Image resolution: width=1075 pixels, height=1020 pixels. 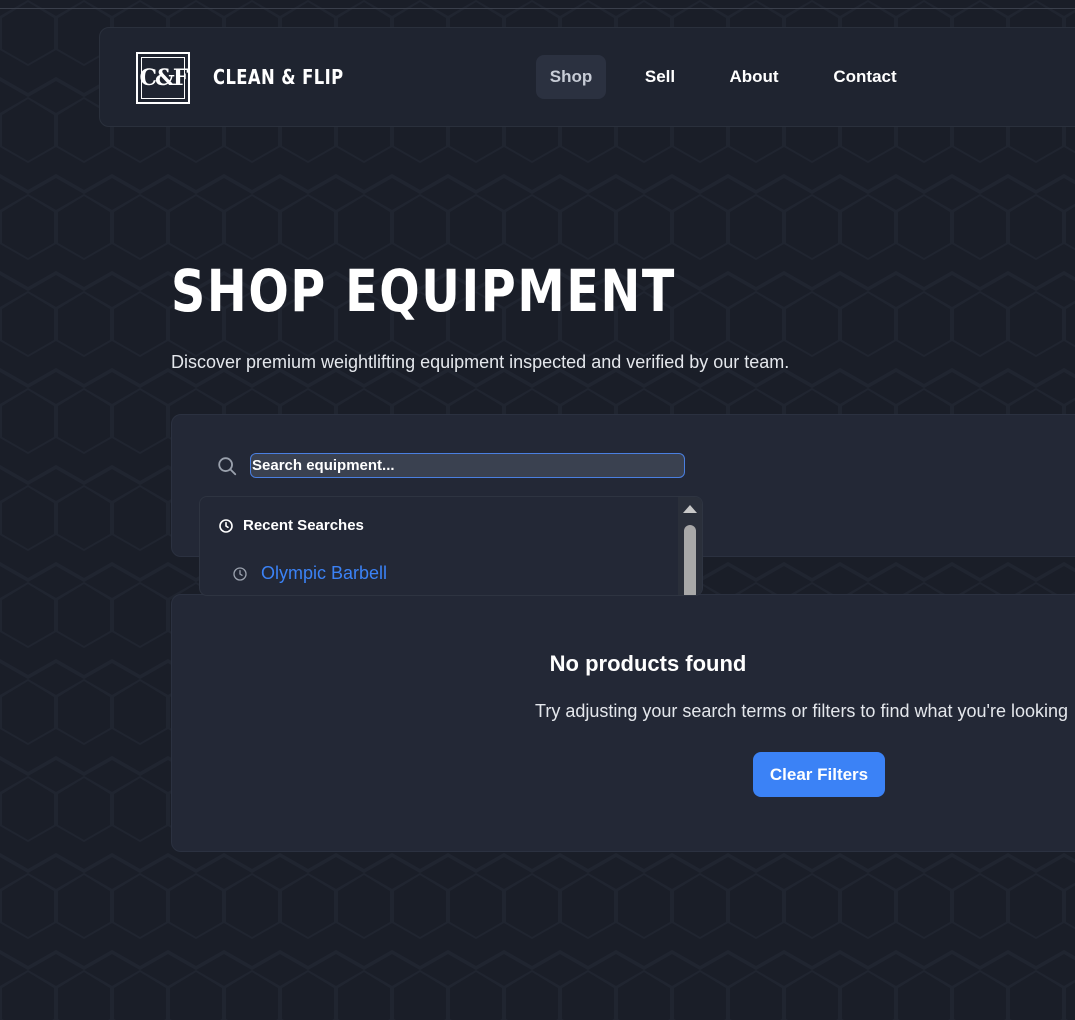 I want to click on logo: C&F, so click(x=163, y=78).